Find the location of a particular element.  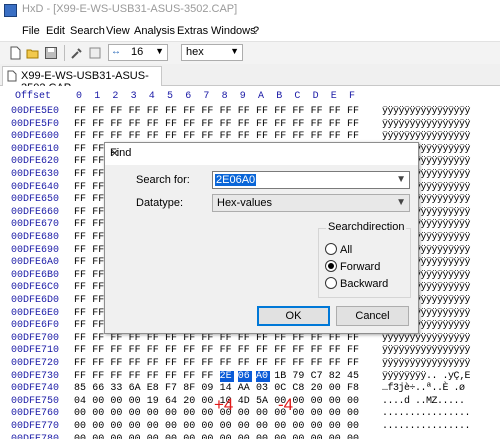

hex-byte: 1B is located at coordinates (281, 376).